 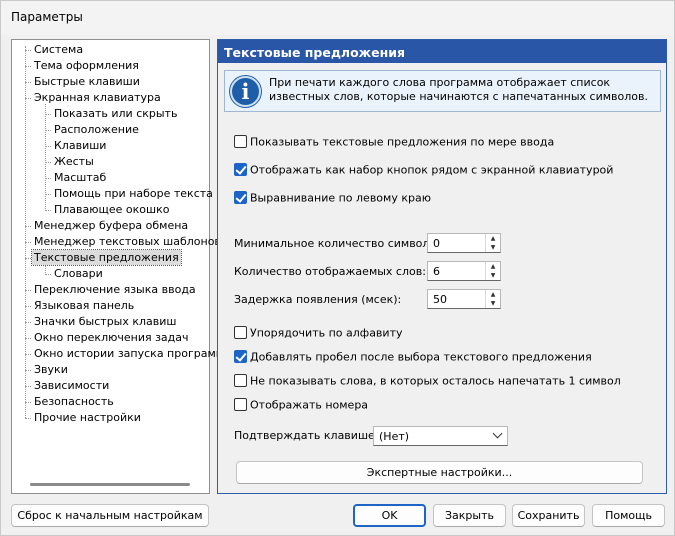 What do you see at coordinates (74, 401) in the screenshot?
I see `tree-item: Безопасность` at bounding box center [74, 401].